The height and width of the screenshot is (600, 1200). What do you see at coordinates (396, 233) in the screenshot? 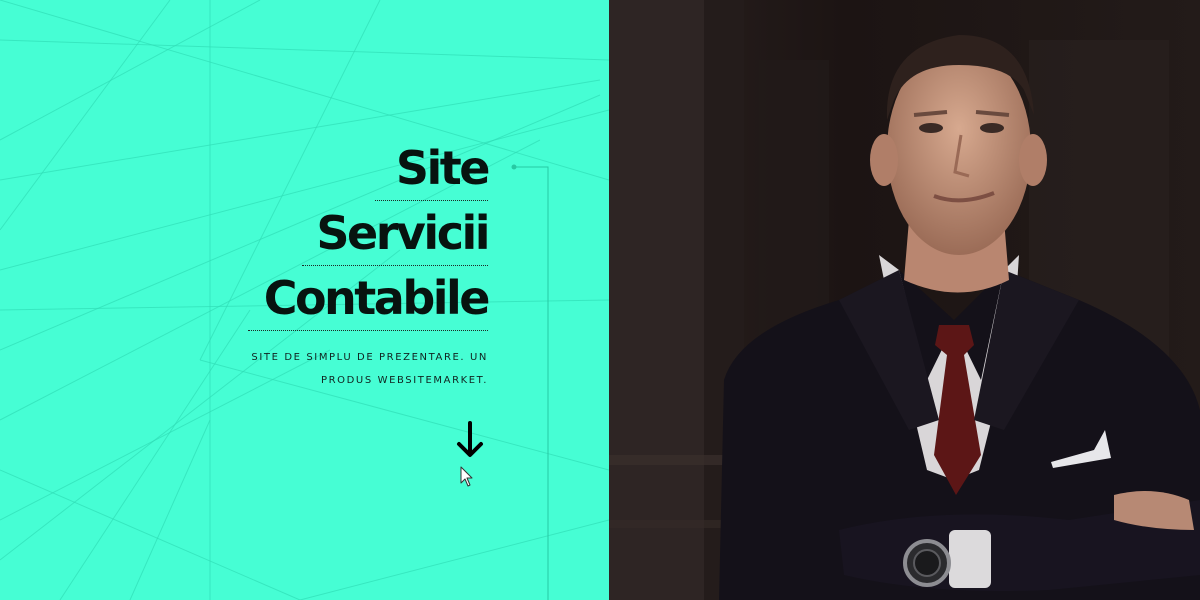
I see `heading-line-2: Servicii` at bounding box center [396, 233].